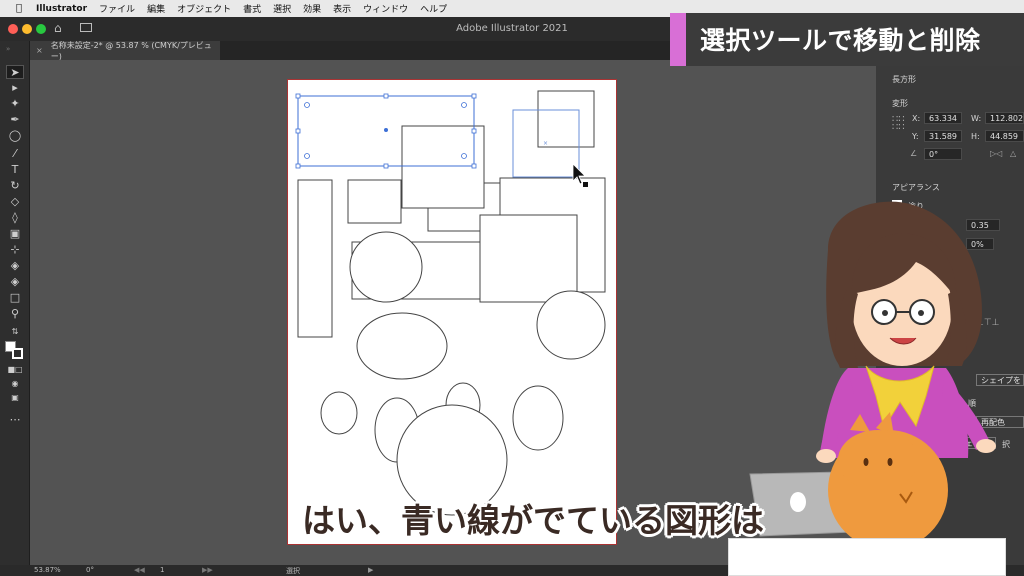 This screenshot has height=576, width=1024. I want to click on corner-widget-bl, so click(307, 156).